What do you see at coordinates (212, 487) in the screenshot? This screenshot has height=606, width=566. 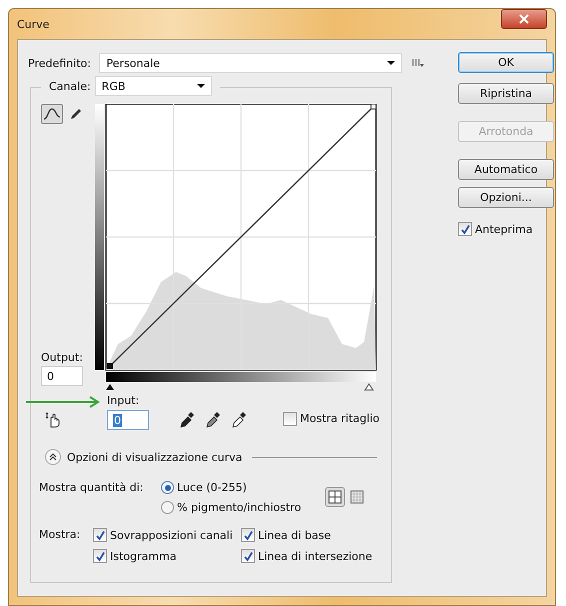 I see `radio-label: Luce (0-255)` at bounding box center [212, 487].